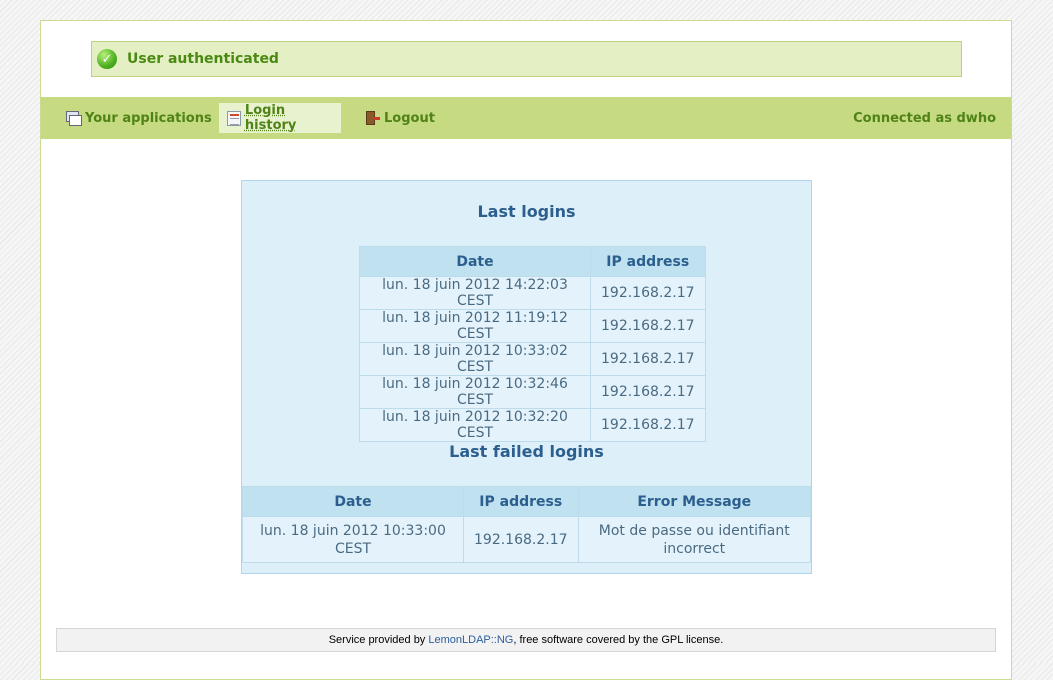 This screenshot has width=1053, height=680. I want to click on menu-item-label: Your applications, so click(148, 118).